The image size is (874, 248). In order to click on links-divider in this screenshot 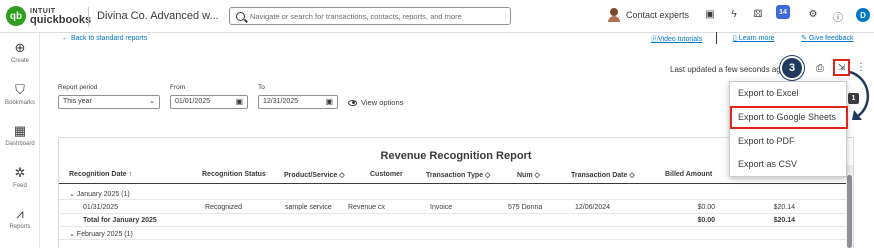, I will do `click(716, 38)`.